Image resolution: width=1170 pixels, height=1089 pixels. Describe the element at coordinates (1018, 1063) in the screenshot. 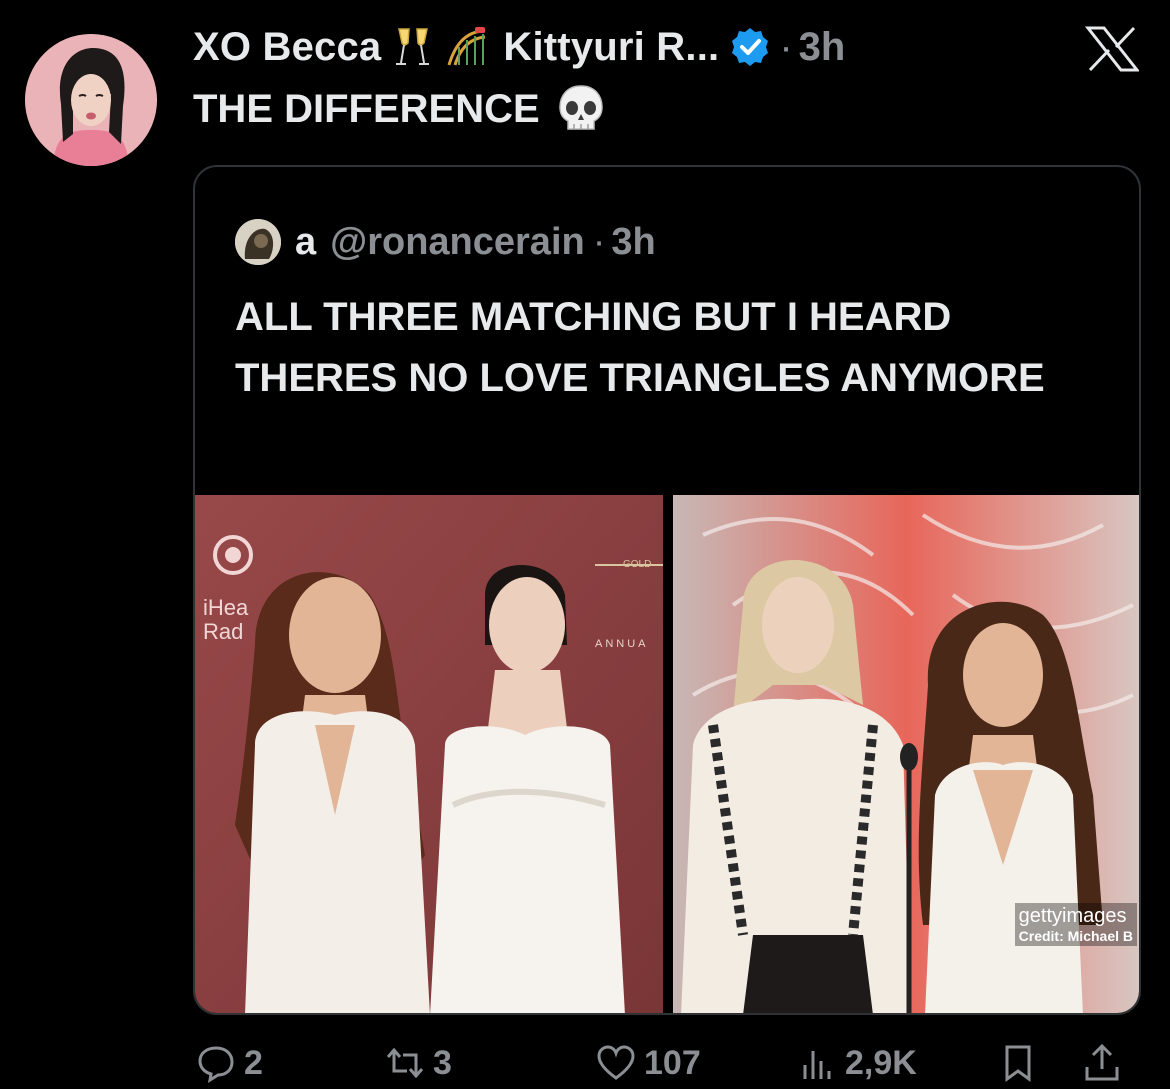

I see `bookmark-icon` at that location.